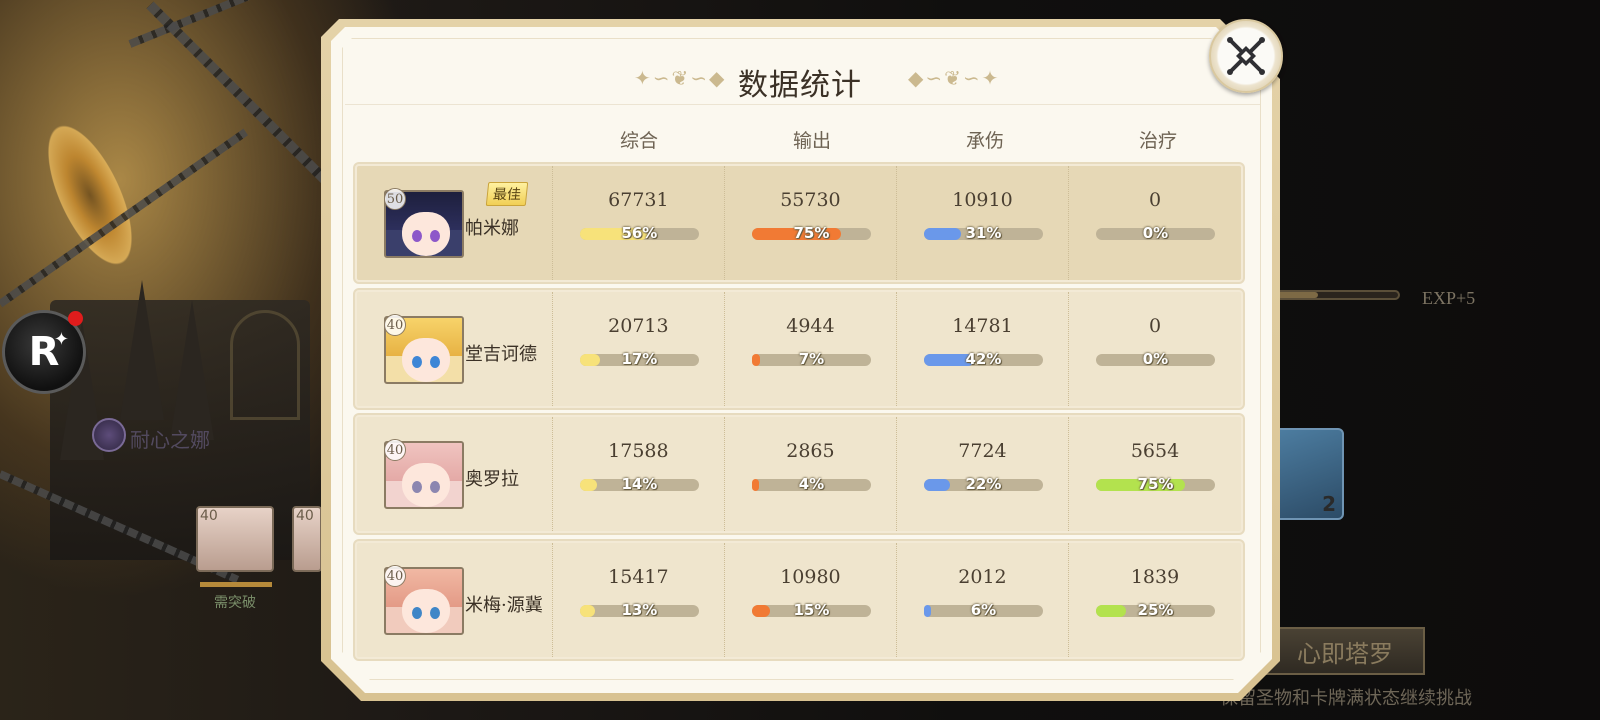 The height and width of the screenshot is (720, 1600). Describe the element at coordinates (395, 199) in the screenshot. I see `character-level: 50` at that location.